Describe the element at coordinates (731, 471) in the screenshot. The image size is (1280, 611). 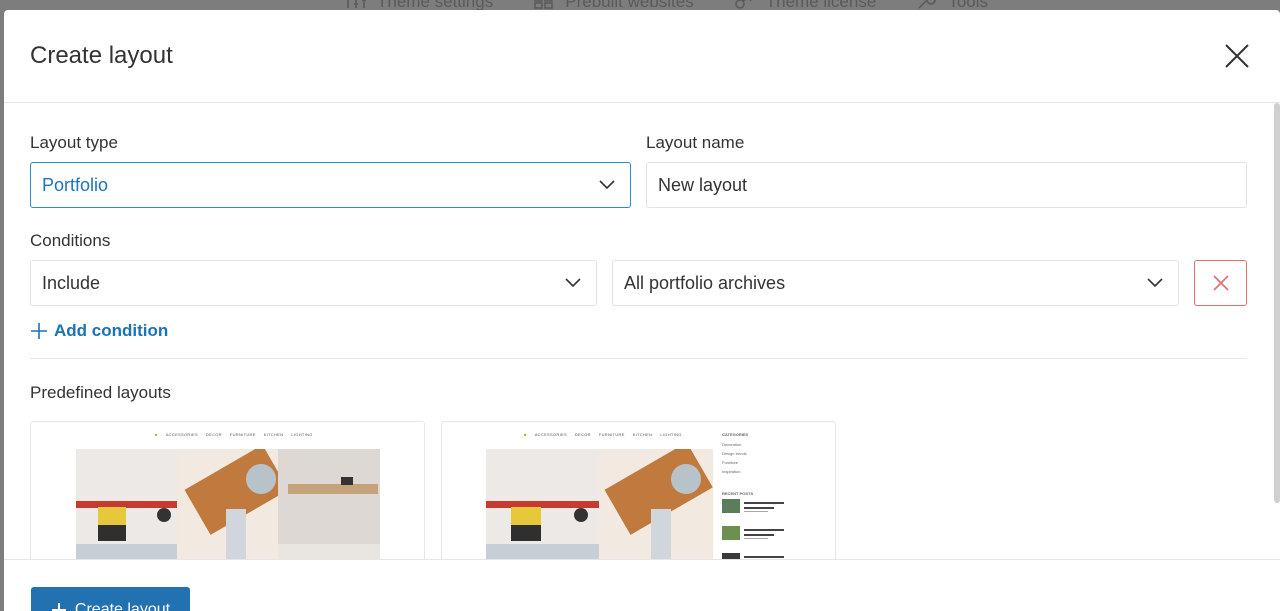
I see `thumbnail-category: Inspiration` at that location.